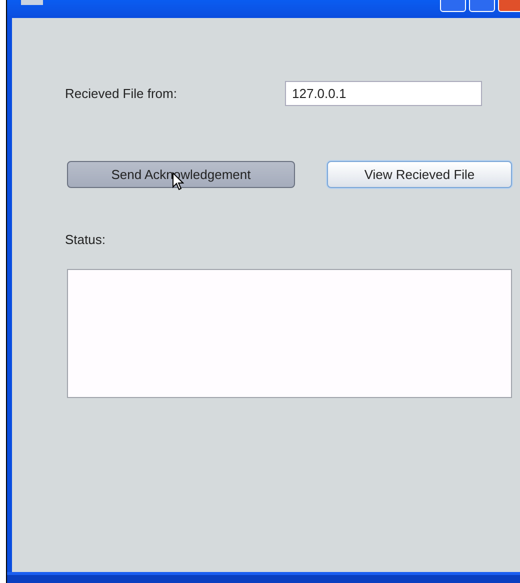 Image resolution: width=520 pixels, height=583 pixels. I want to click on field-label: Recieved File from:, so click(121, 93).